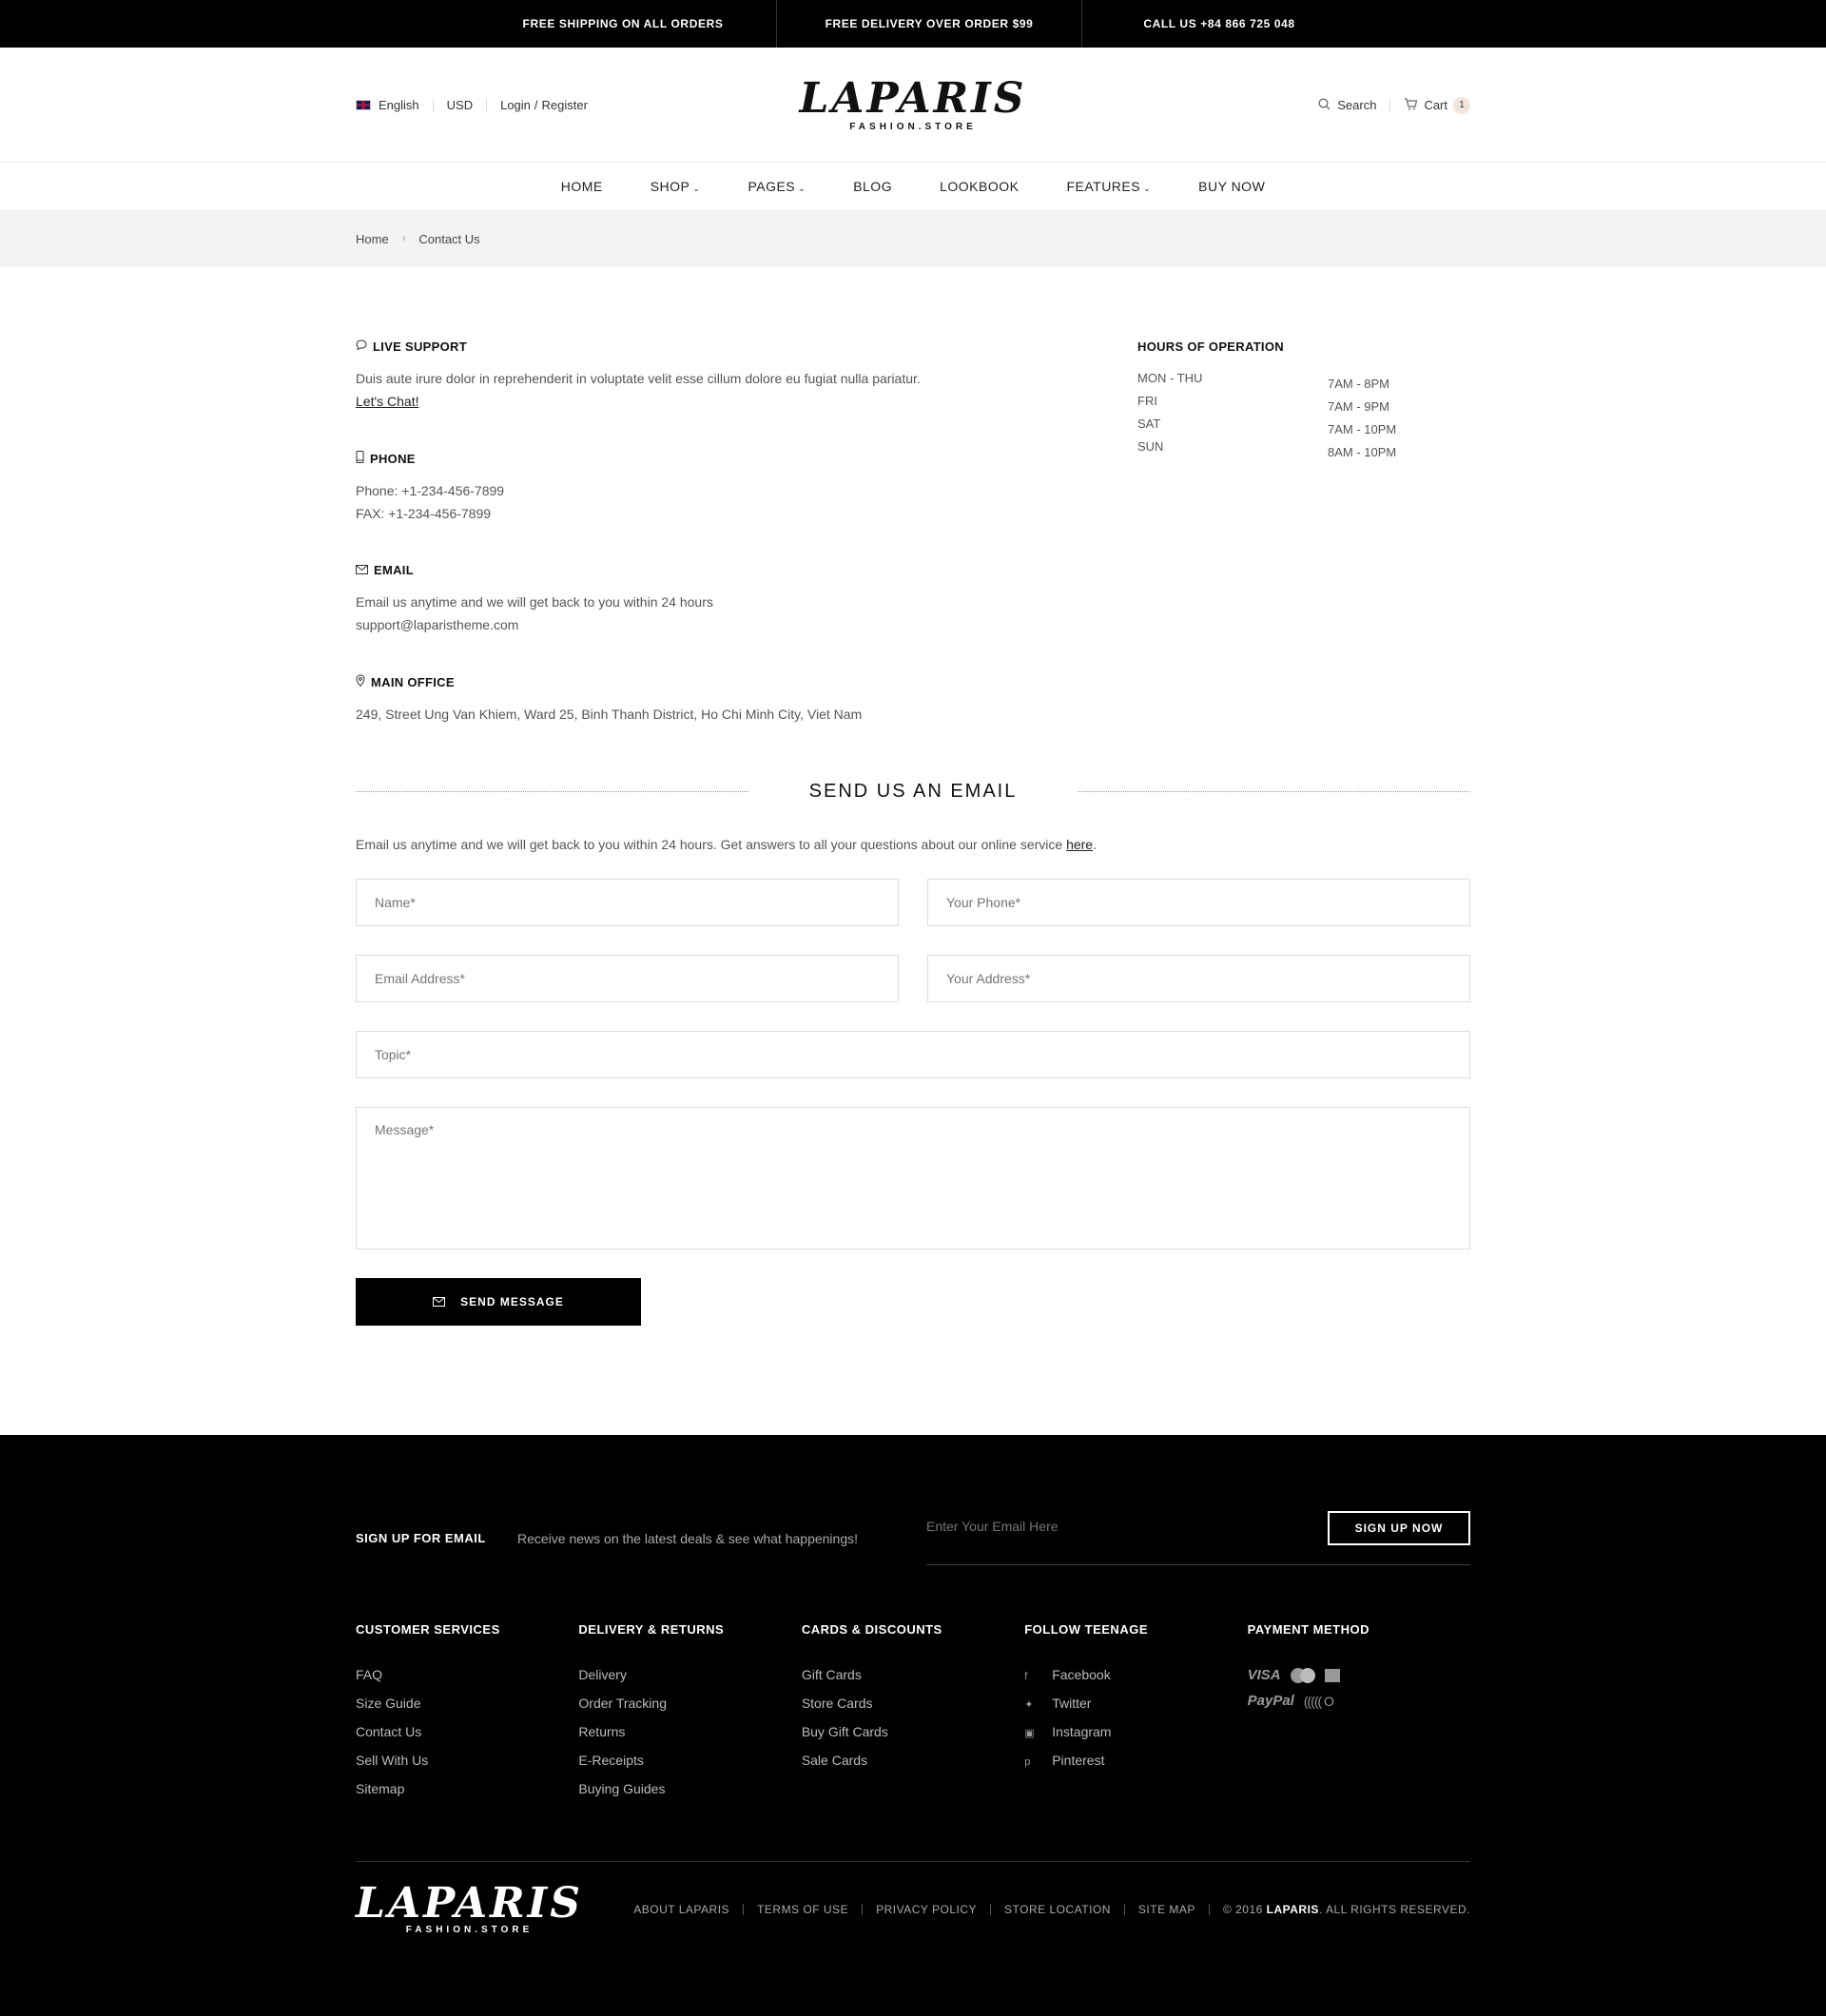 This screenshot has height=2016, width=1826. Describe the element at coordinates (431, 490) in the screenshot. I see `phone-number: Phone: +1-234-456-7899` at that location.